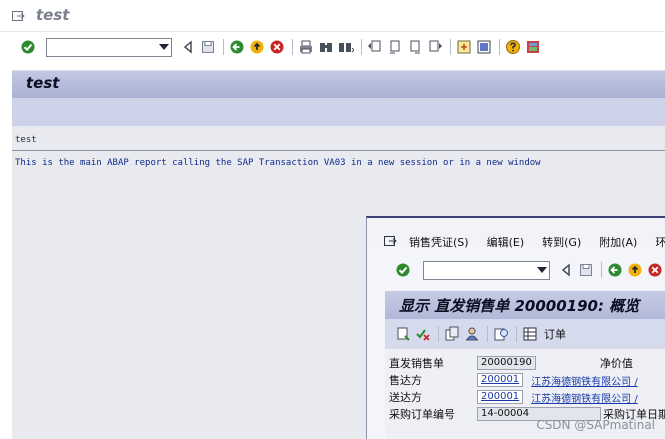 The width and height of the screenshot is (665, 439). I want to click on order-number-field: 20000190, so click(506, 363).